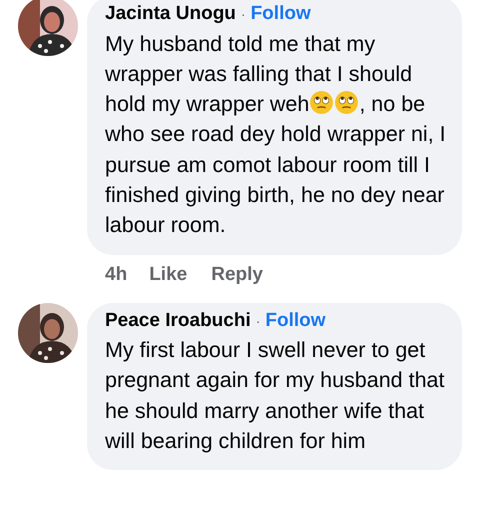 This screenshot has height=527, width=480. Describe the element at coordinates (168, 274) in the screenshot. I see `like-link: Like` at that location.